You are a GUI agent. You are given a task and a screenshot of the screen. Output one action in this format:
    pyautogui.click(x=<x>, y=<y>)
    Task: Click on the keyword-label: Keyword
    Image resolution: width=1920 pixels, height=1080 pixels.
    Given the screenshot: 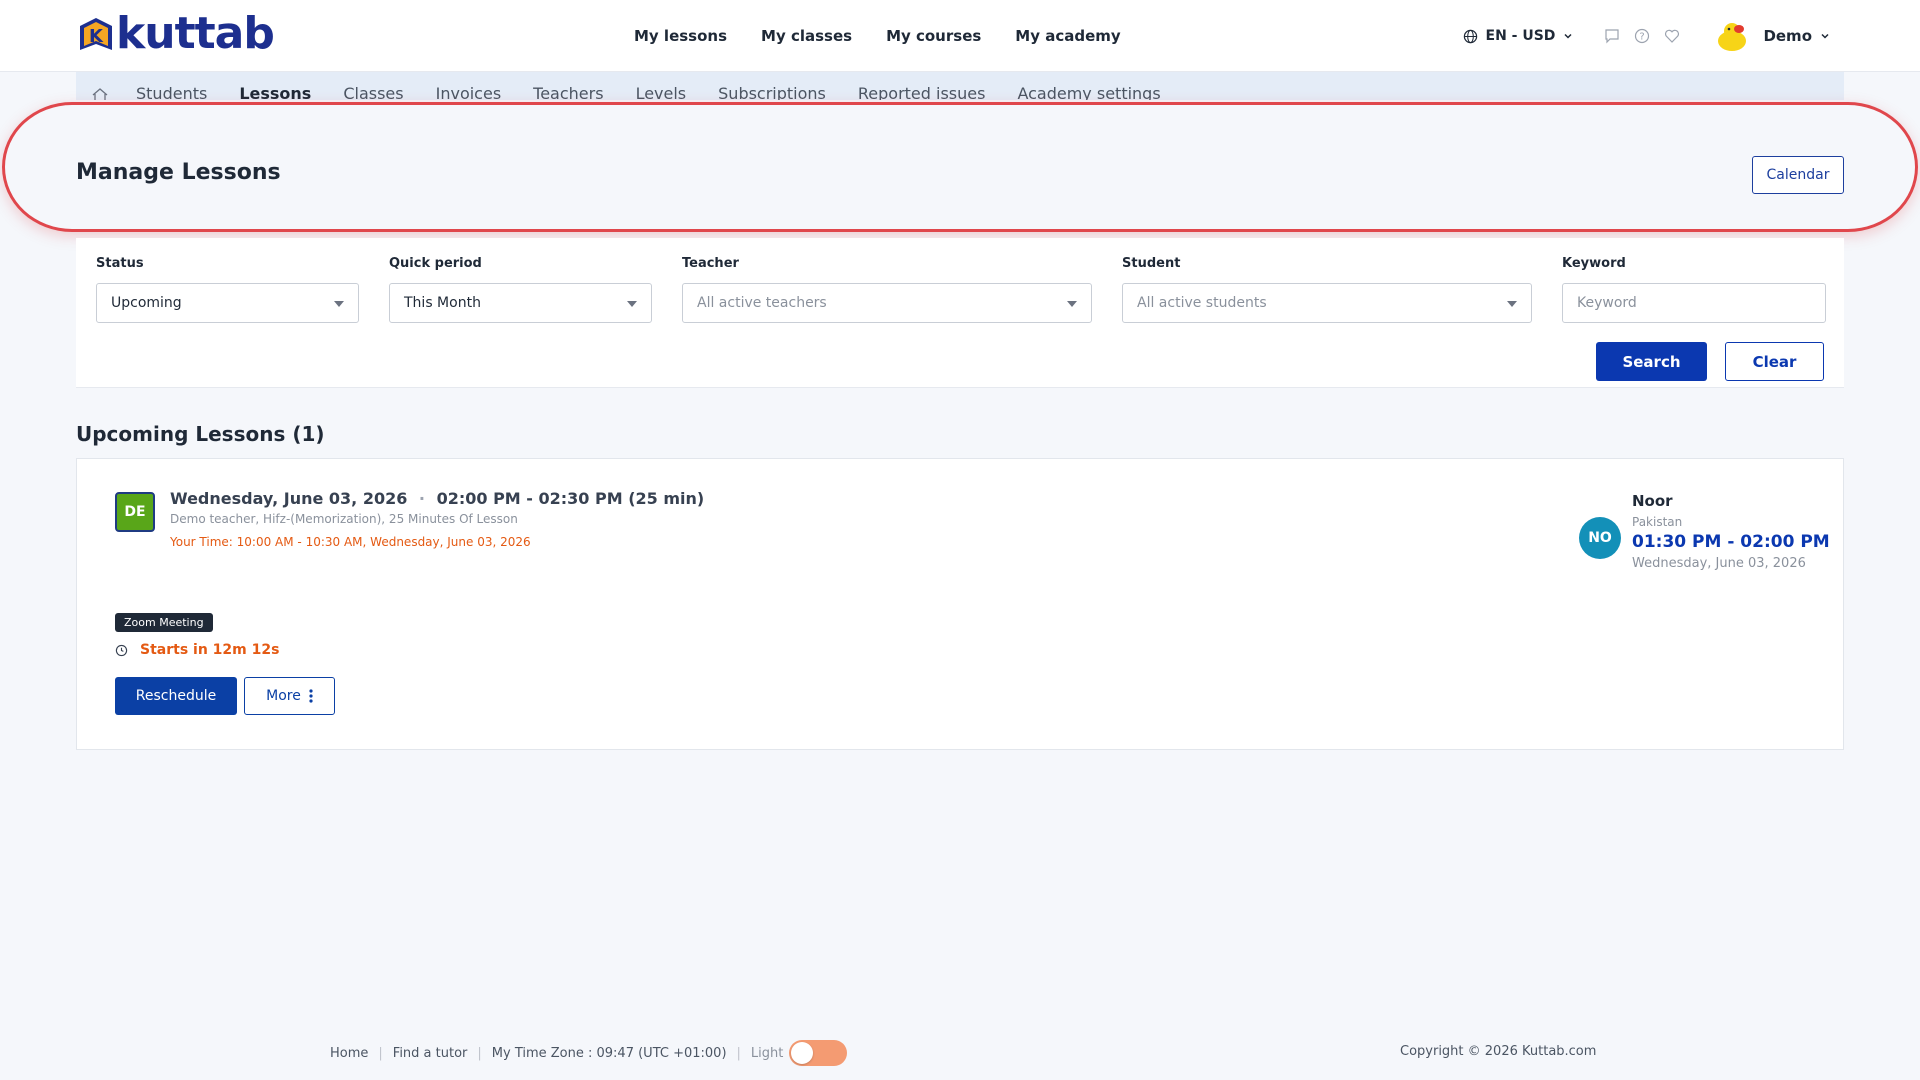 What is the action you would take?
    pyautogui.click(x=1594, y=263)
    